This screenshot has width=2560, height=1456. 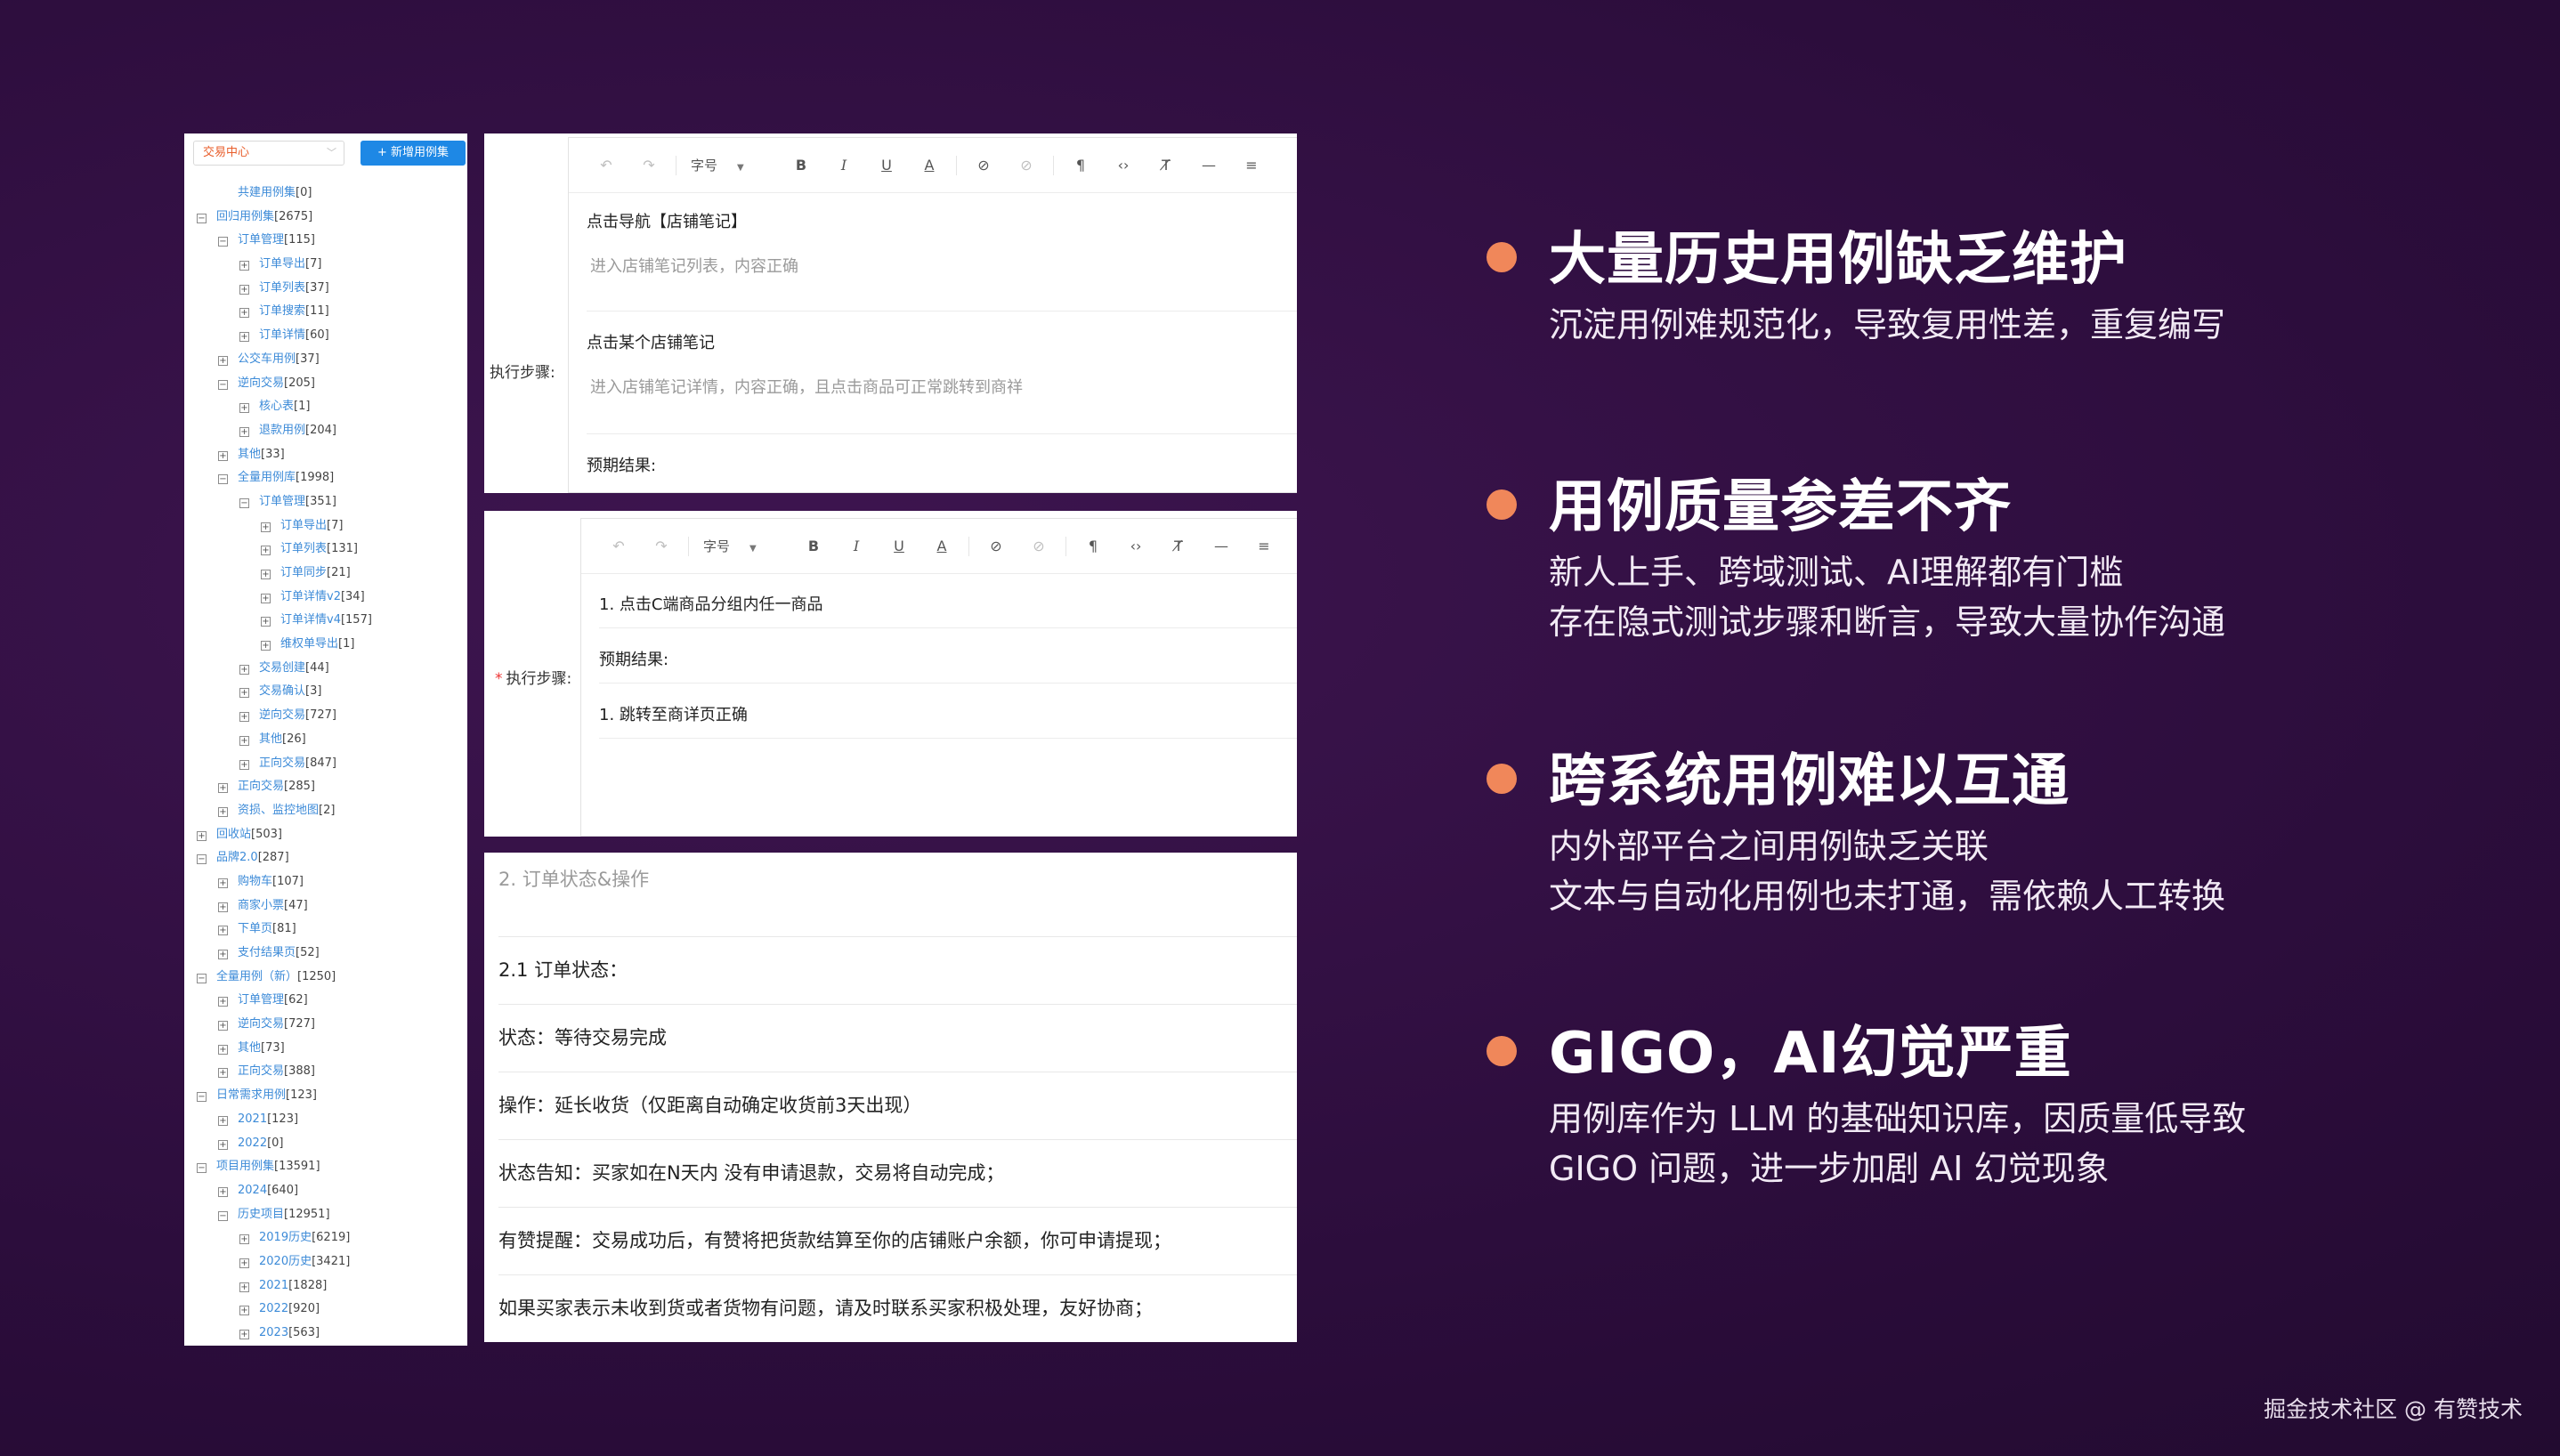 I want to click on tree-node: + 其他[26], so click(x=325, y=740).